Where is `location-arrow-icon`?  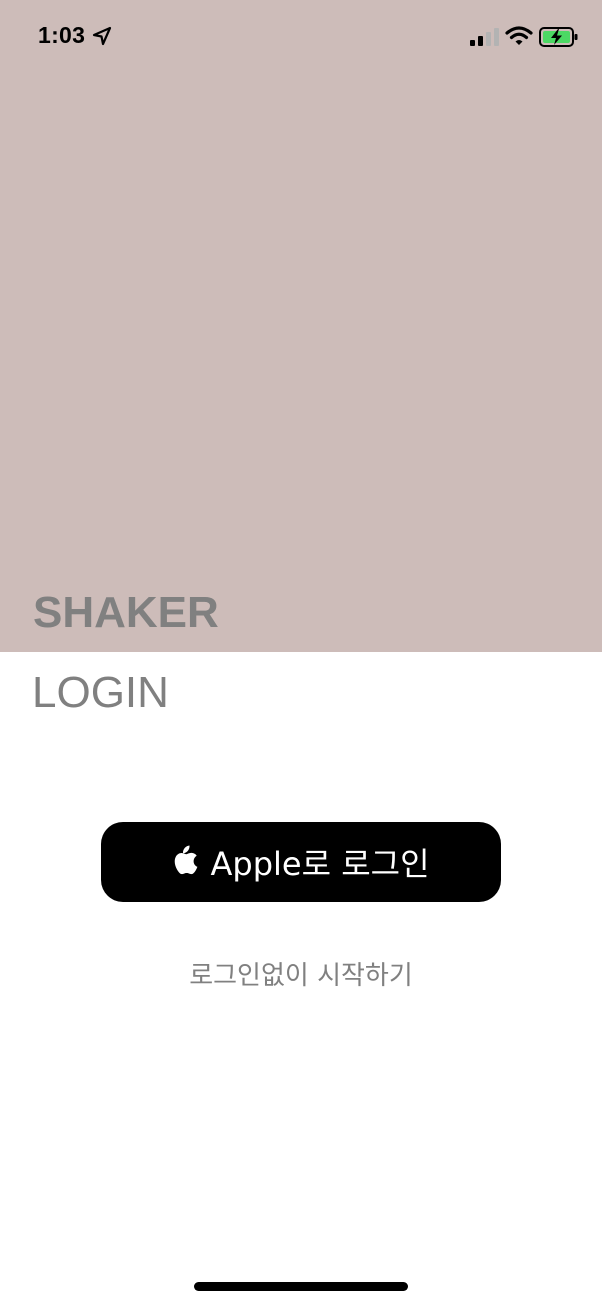 location-arrow-icon is located at coordinates (102, 36).